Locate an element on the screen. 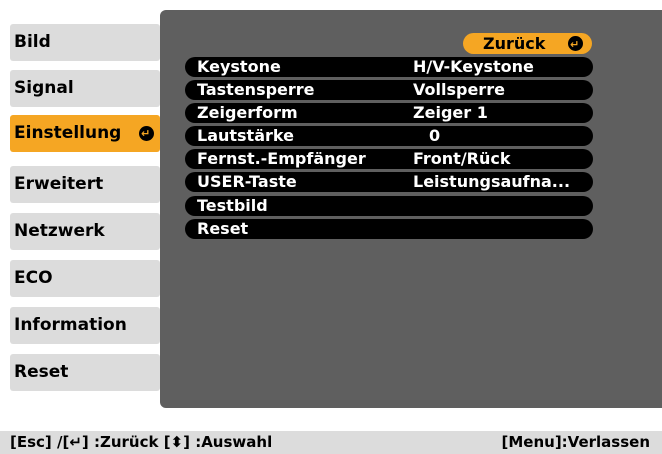 The height and width of the screenshot is (454, 662). menu-row-value: Front/Rück is located at coordinates (462, 158).